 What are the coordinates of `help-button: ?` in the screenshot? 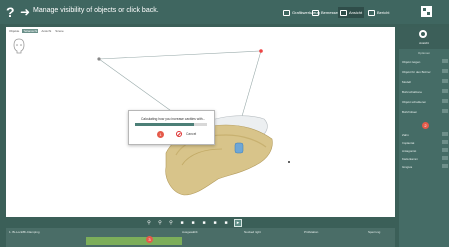 It's located at (10, 12).